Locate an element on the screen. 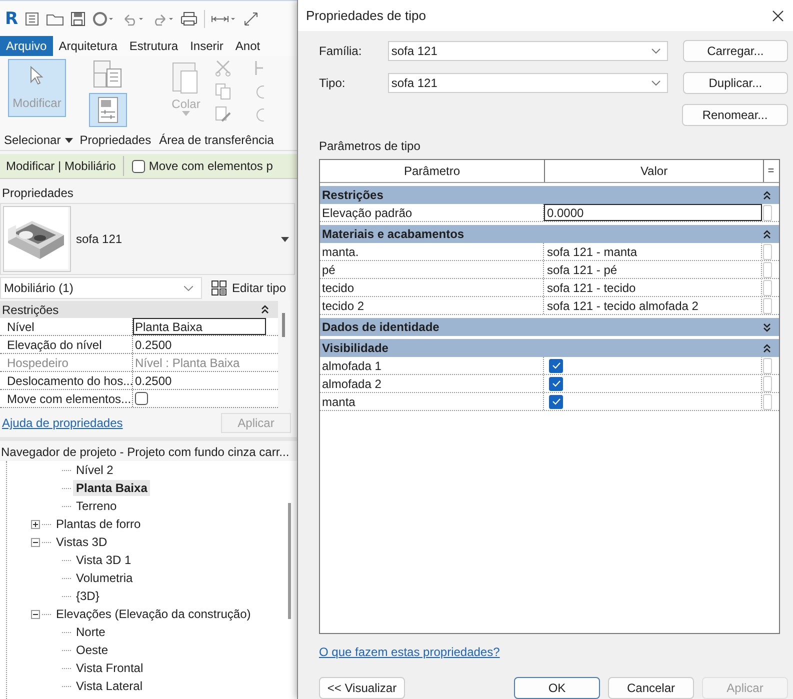 This screenshot has width=793, height=699. property-name: Hospedeiro is located at coordinates (66, 362).